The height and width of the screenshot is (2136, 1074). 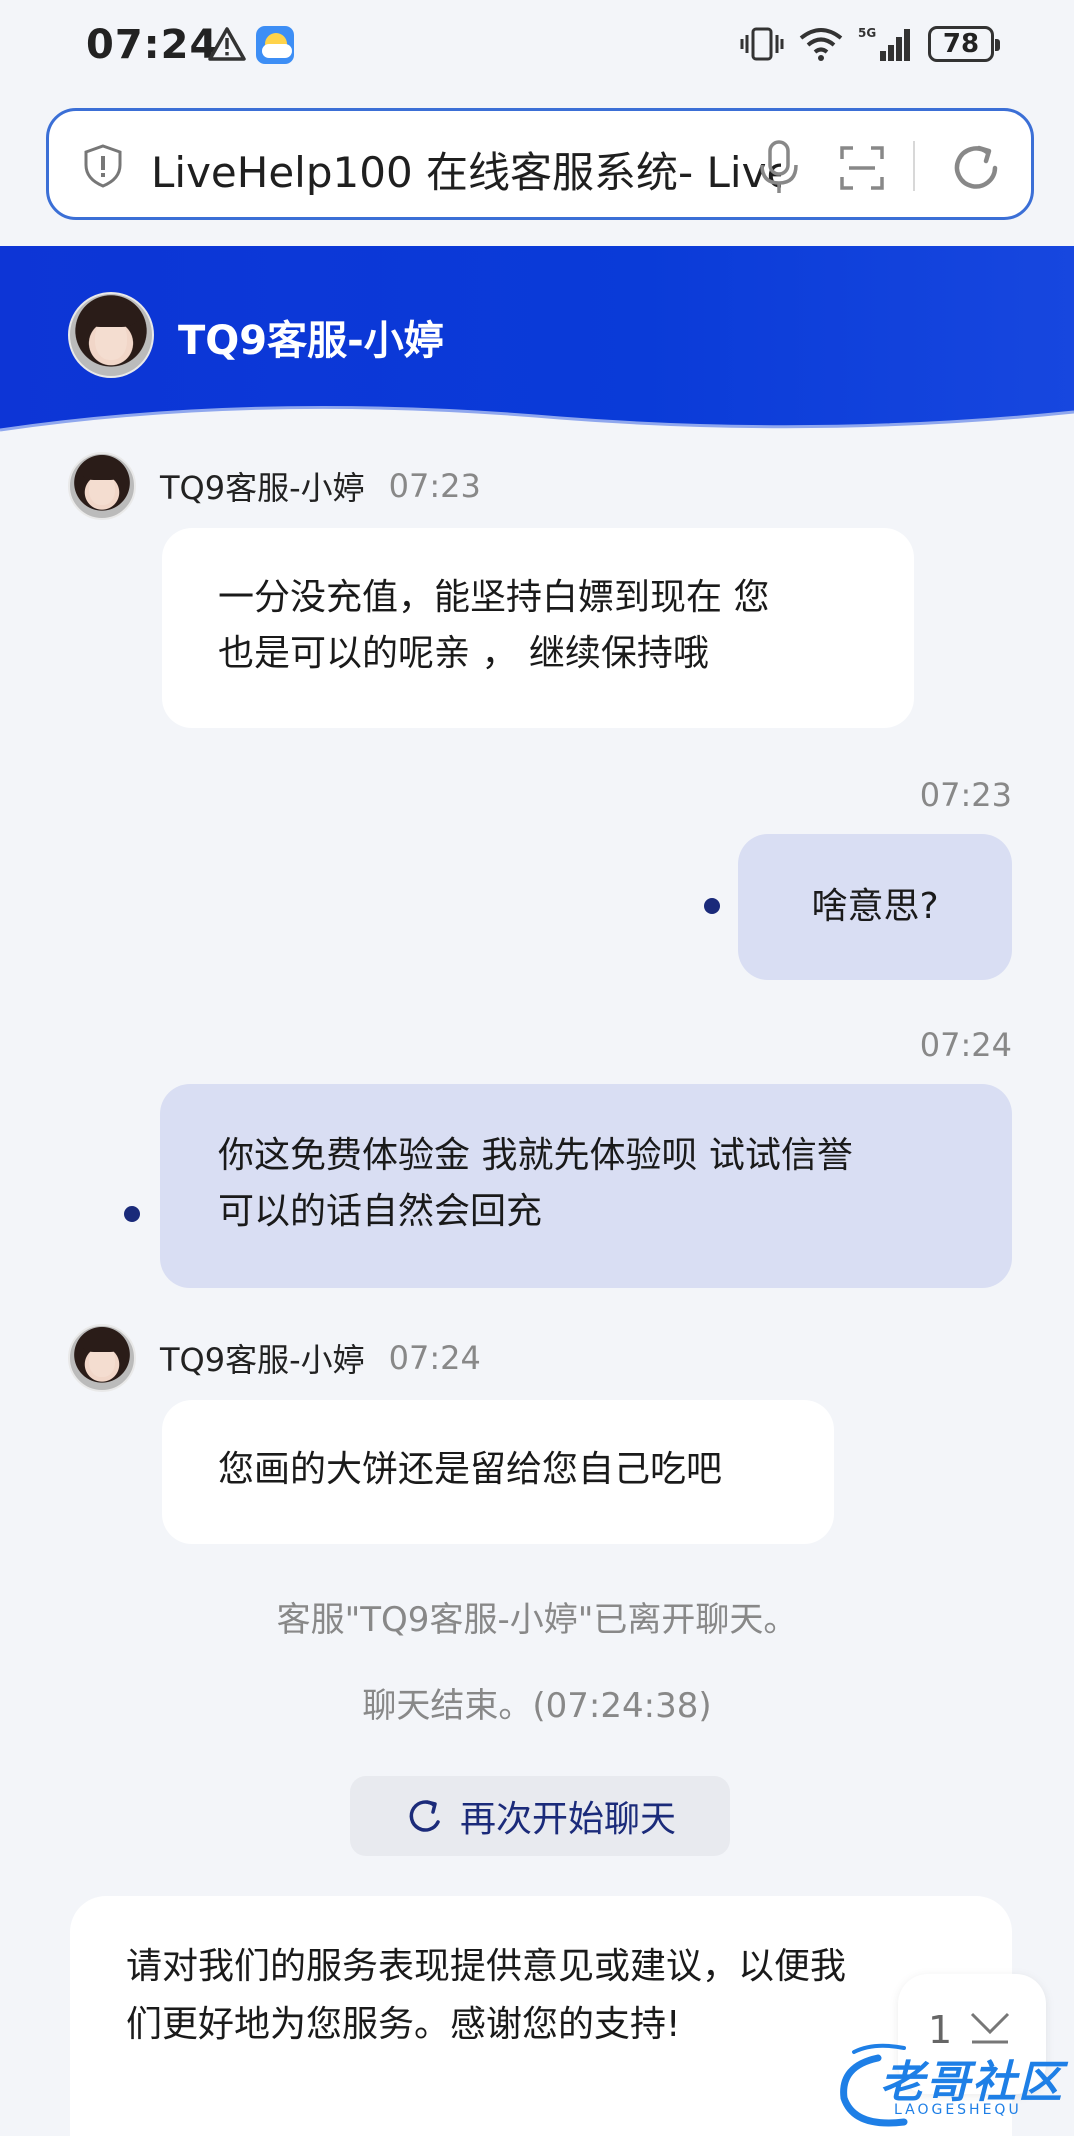 I want to click on wifi-icon, so click(x=821, y=44).